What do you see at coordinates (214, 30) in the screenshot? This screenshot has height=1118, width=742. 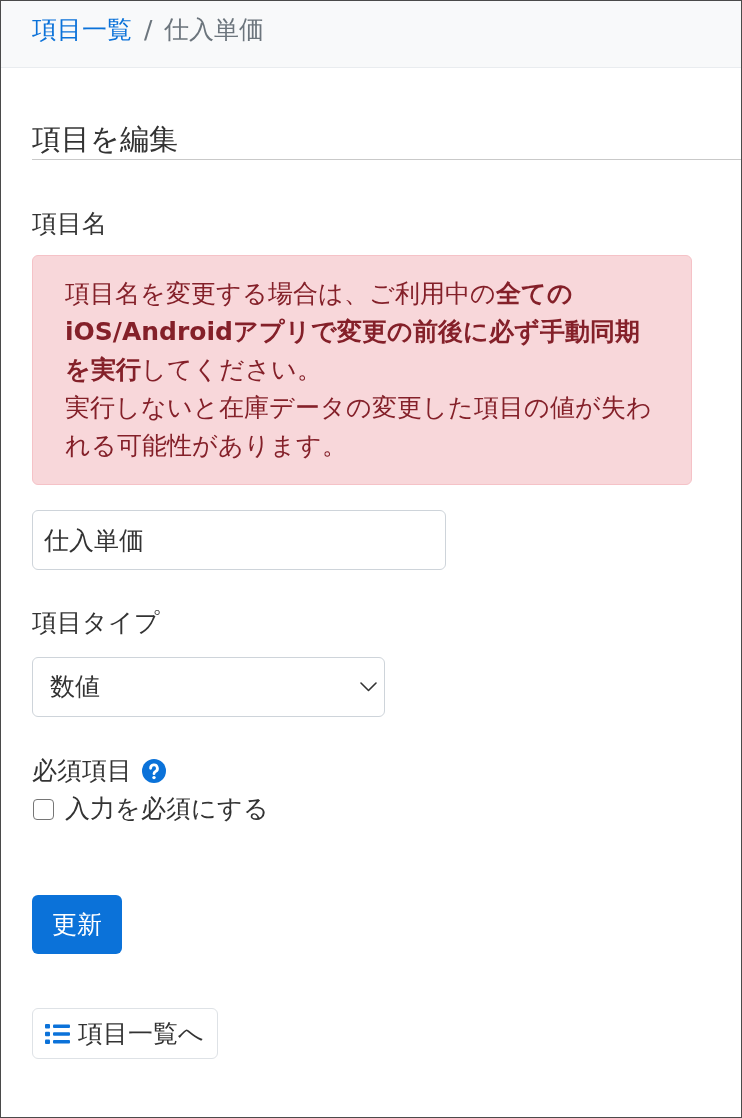 I see `breadcrumb-current: 仕入単価` at bounding box center [214, 30].